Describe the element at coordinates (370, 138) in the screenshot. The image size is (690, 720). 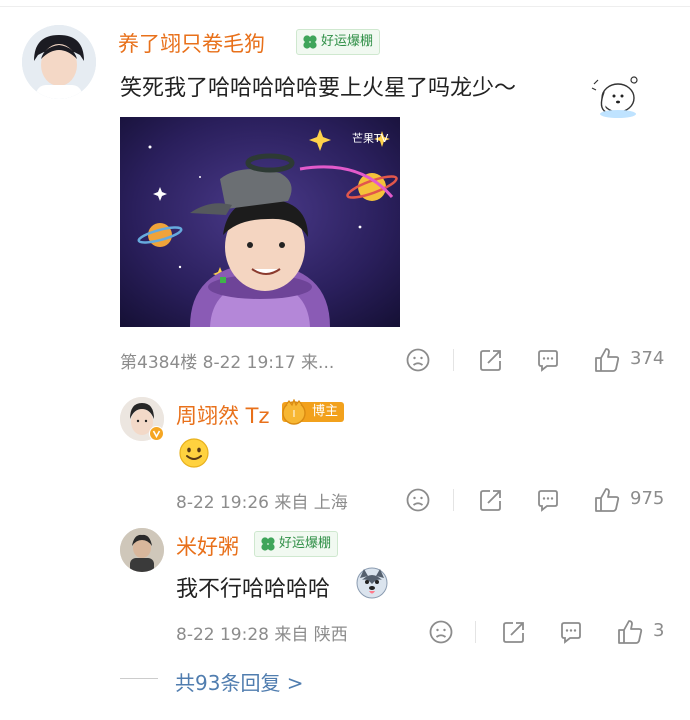
I see `mango-tv-watermark: 芒果TV` at that location.